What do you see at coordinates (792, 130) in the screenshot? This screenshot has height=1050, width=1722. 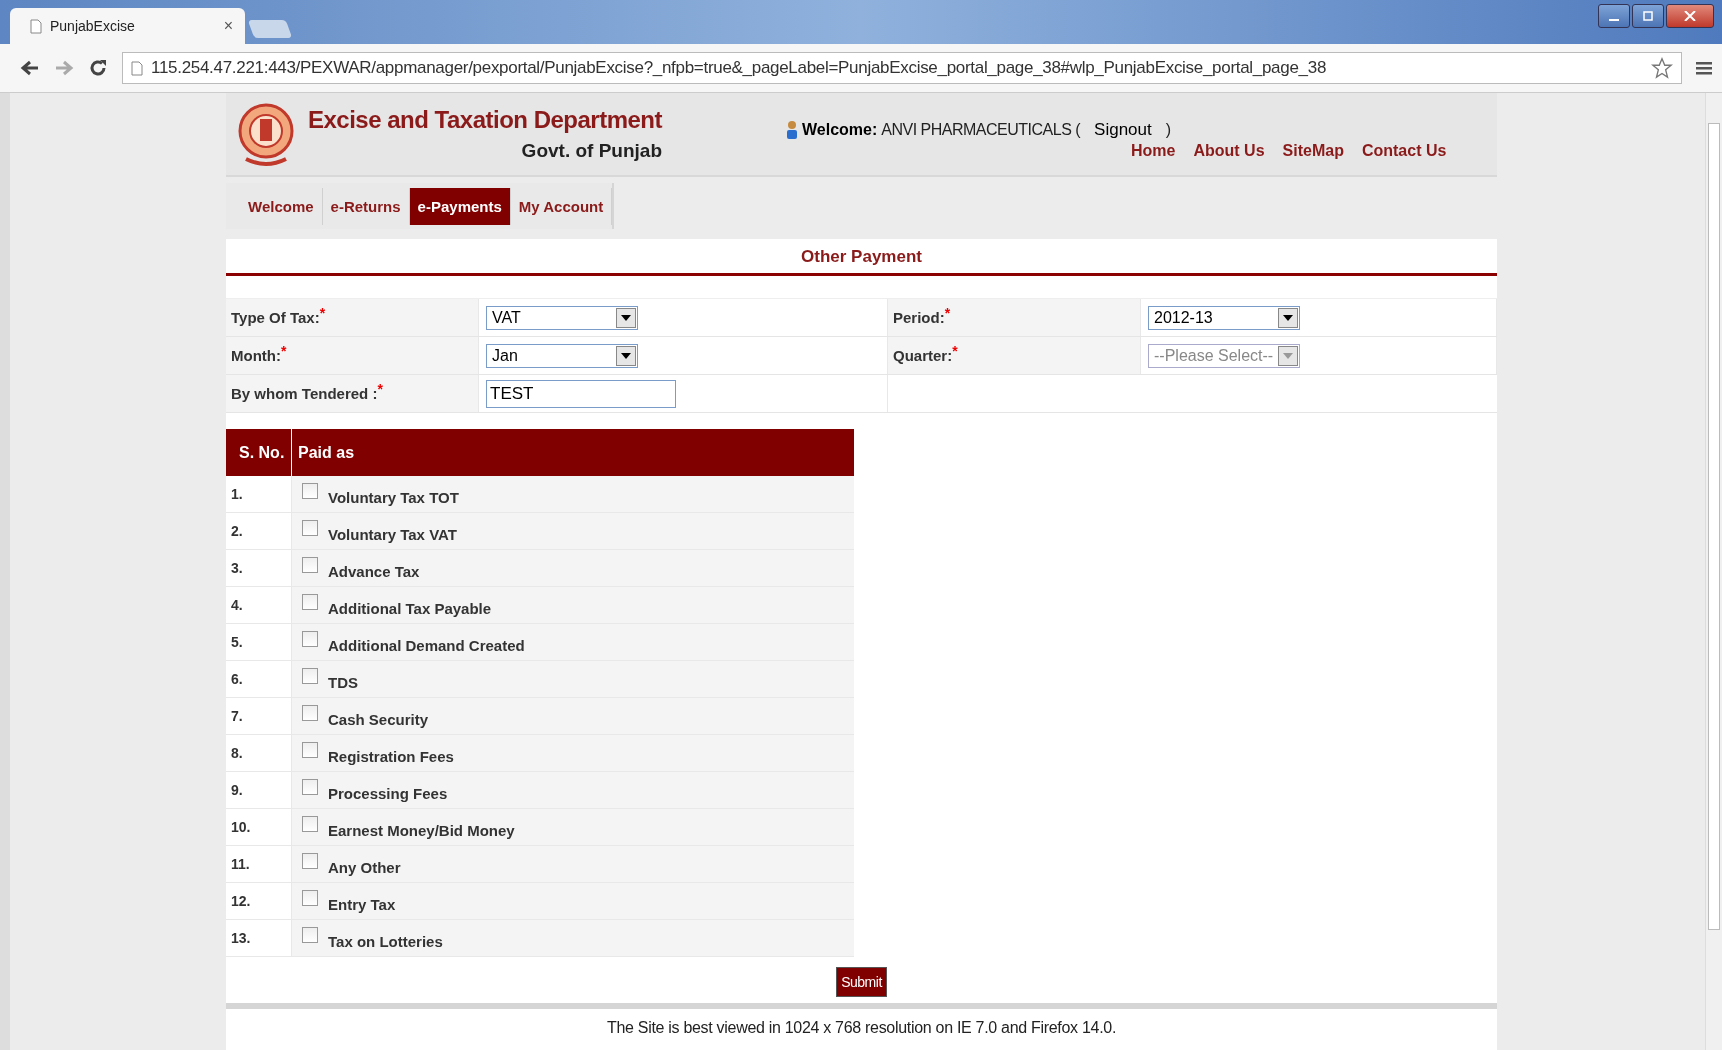 I see `user-icon` at bounding box center [792, 130].